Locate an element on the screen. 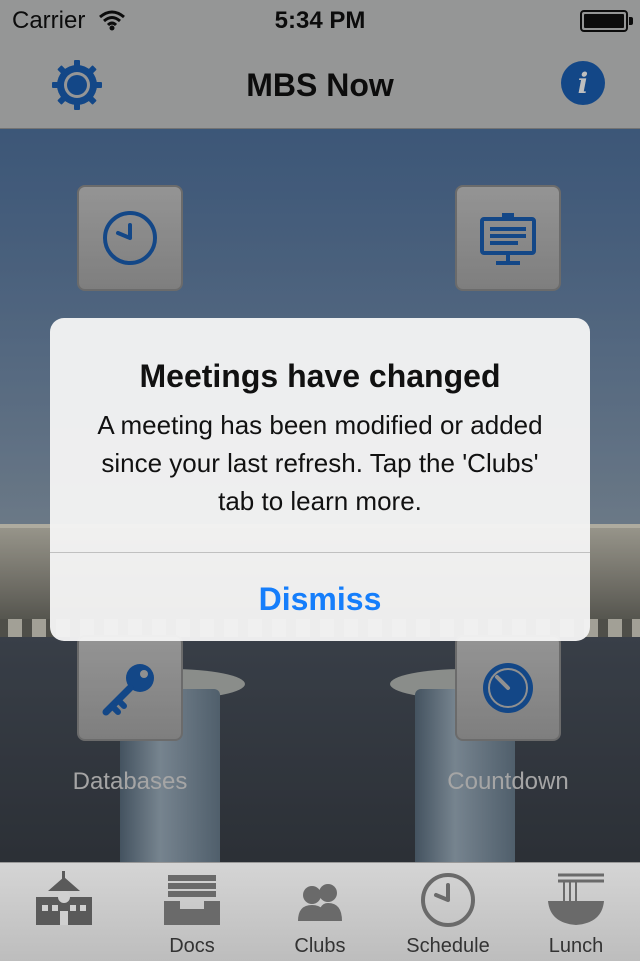 The height and width of the screenshot is (961, 640). tab-home is located at coordinates (64, 912).